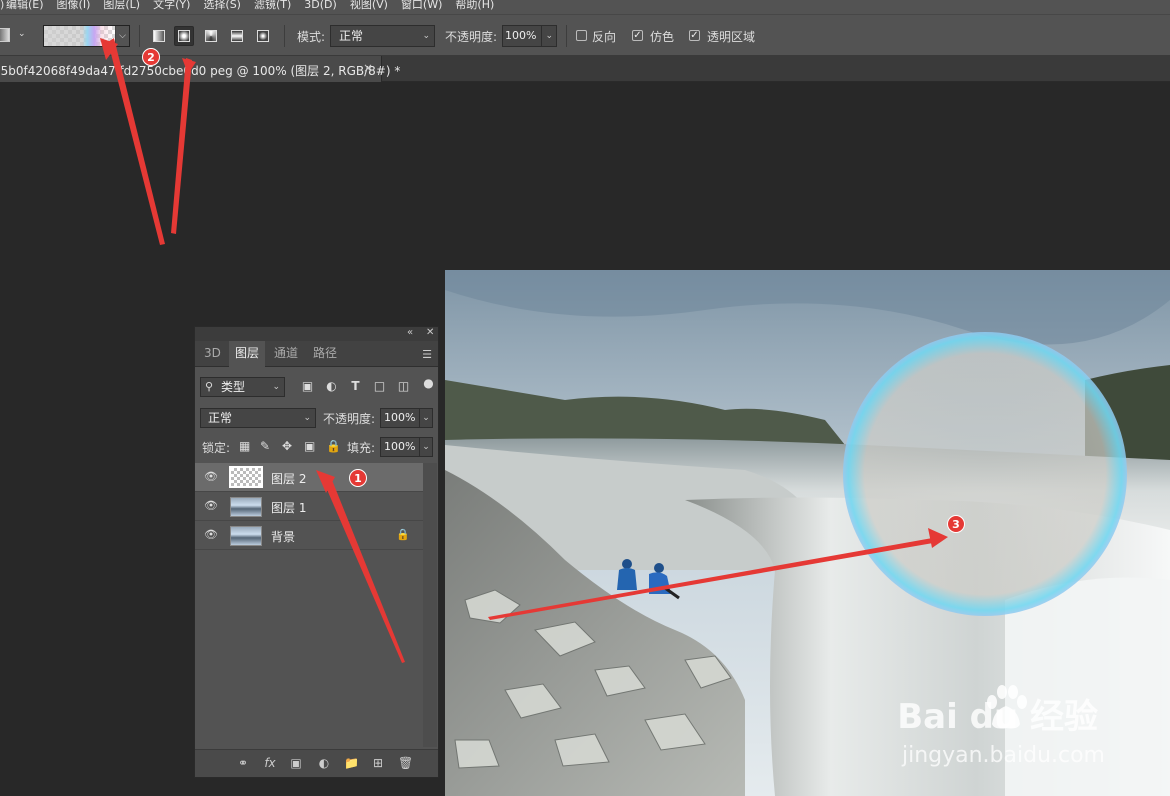 The width and height of the screenshot is (1170, 796). I want to click on lock-row: 锁定: ▦ ✎ ✥ ▣ 🔒 填充: 100% ⌄, so click(316, 447).